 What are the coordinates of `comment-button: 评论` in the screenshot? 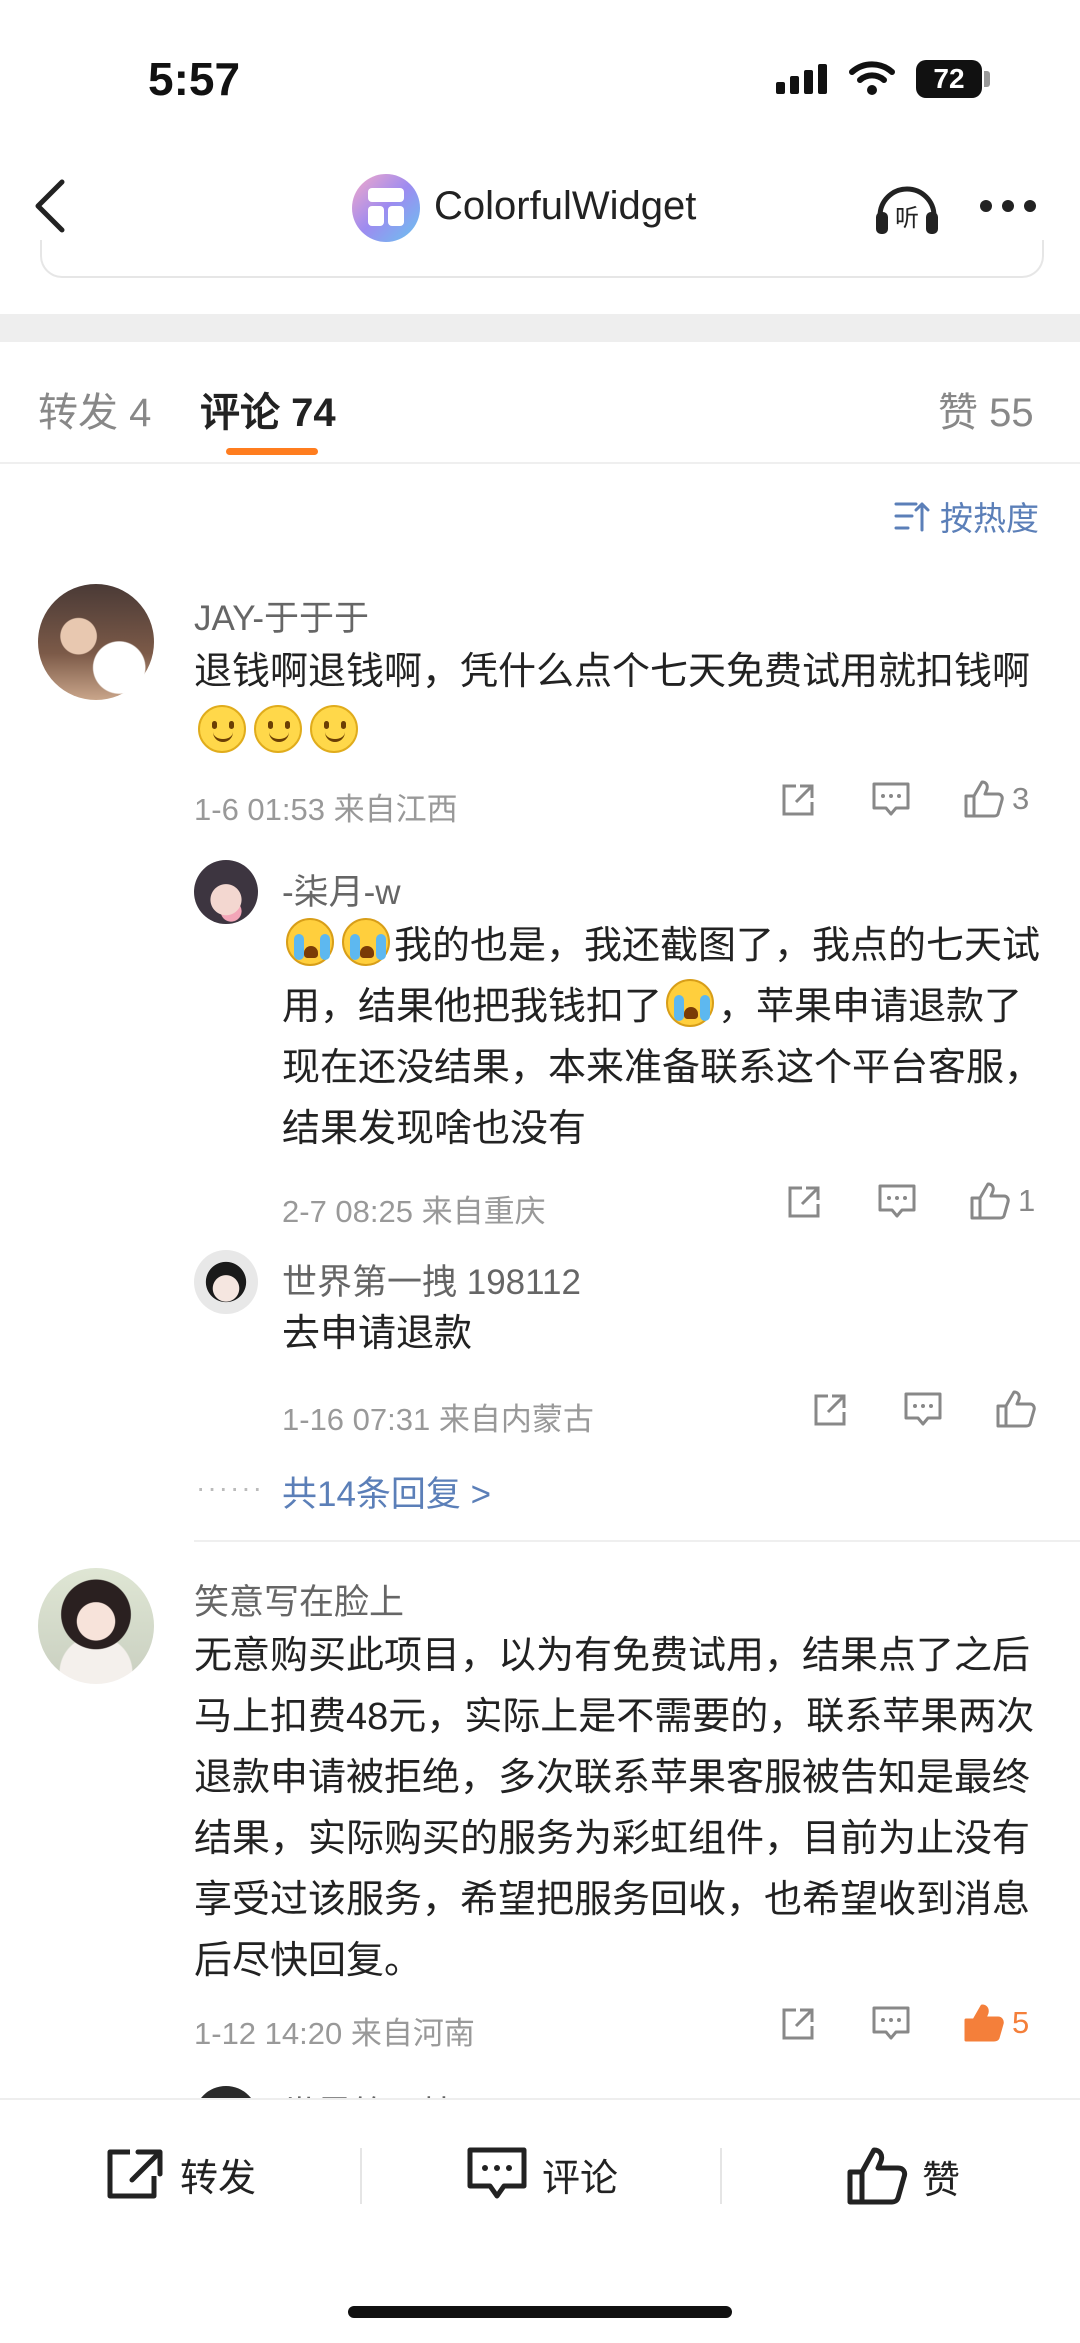 It's located at (542, 2174).